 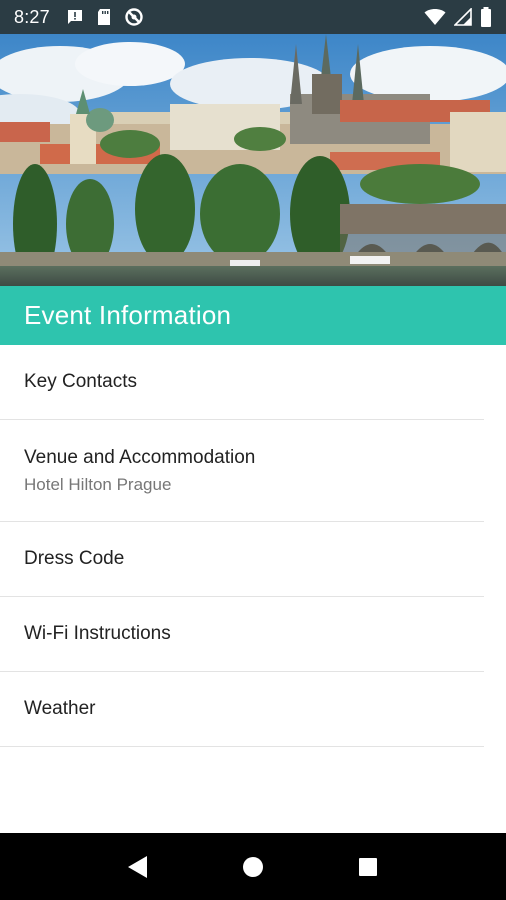 I want to click on list-item-dress-code: Dress Code, so click(x=242, y=559).